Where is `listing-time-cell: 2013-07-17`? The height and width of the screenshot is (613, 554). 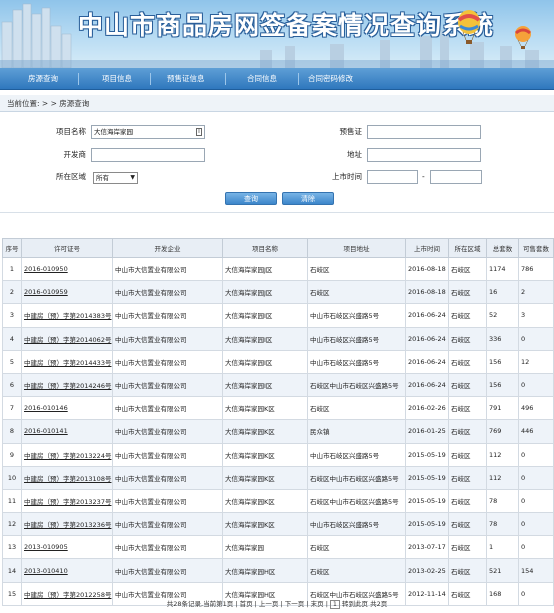
listing-time-cell: 2013-07-17 is located at coordinates (427, 547).